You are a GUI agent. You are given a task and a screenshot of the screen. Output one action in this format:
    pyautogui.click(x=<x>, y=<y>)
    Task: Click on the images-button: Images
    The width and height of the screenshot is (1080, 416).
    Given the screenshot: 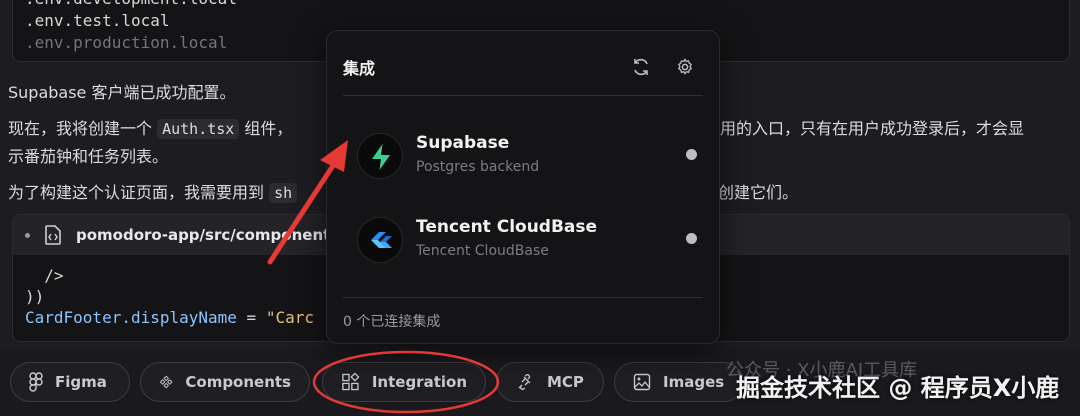 What is the action you would take?
    pyautogui.click(x=679, y=382)
    